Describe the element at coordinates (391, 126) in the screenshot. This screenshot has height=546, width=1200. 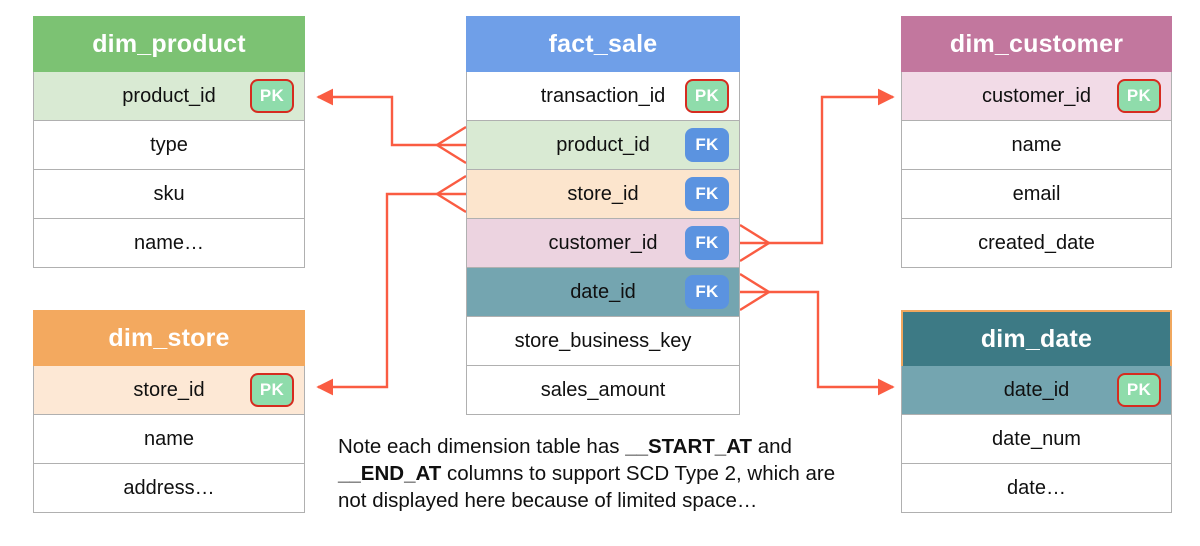
I see `relationship-product` at that location.